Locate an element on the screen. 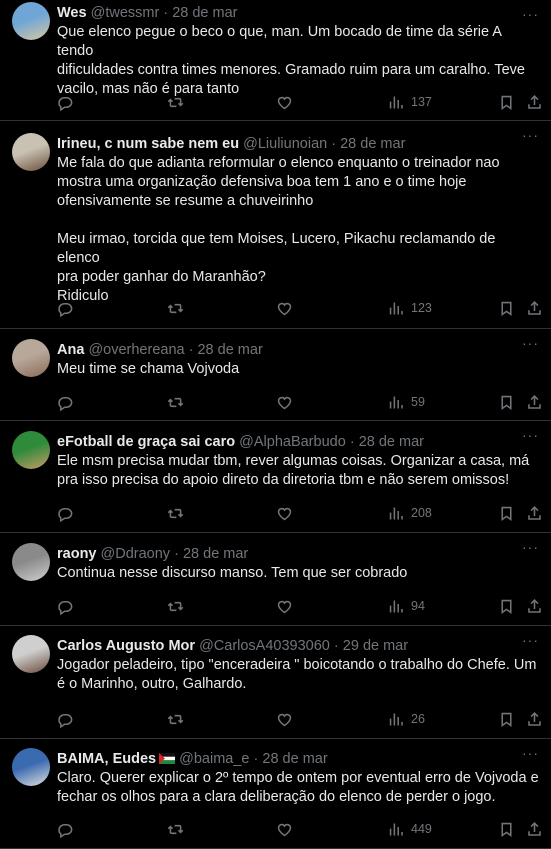 The image size is (551, 849). views-button: 59 is located at coordinates (406, 402).